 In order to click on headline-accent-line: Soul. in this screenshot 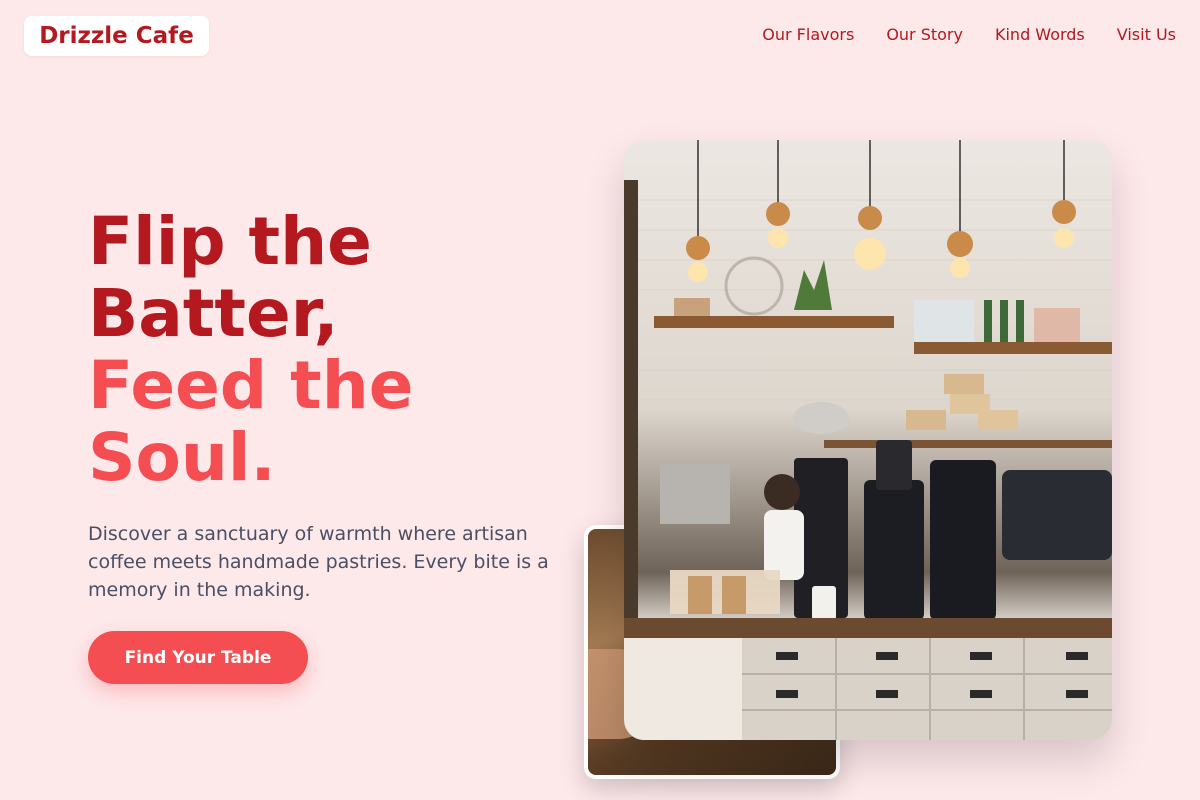, I will do `click(182, 457)`.